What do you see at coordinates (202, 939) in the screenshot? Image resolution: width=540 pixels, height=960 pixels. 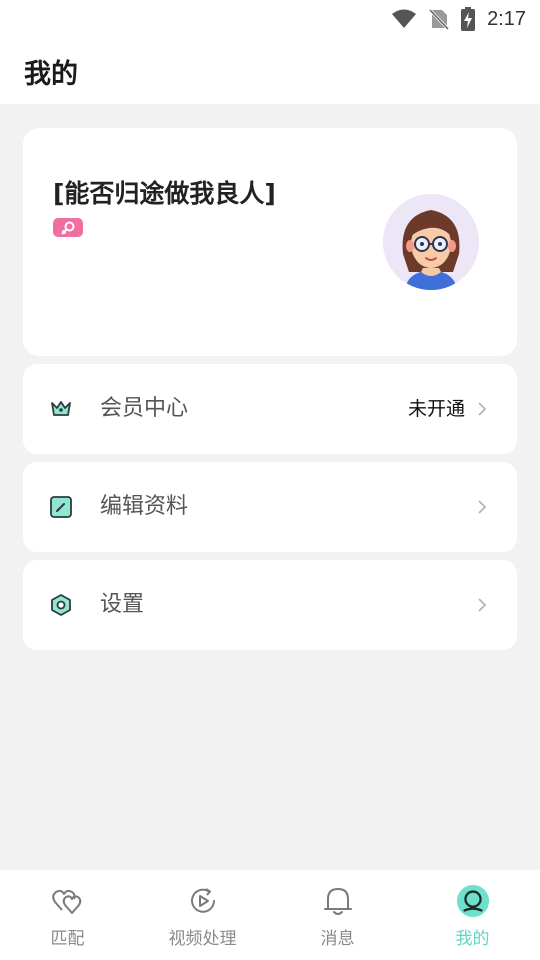 I see `tab-label-video-process: 视频处理` at bounding box center [202, 939].